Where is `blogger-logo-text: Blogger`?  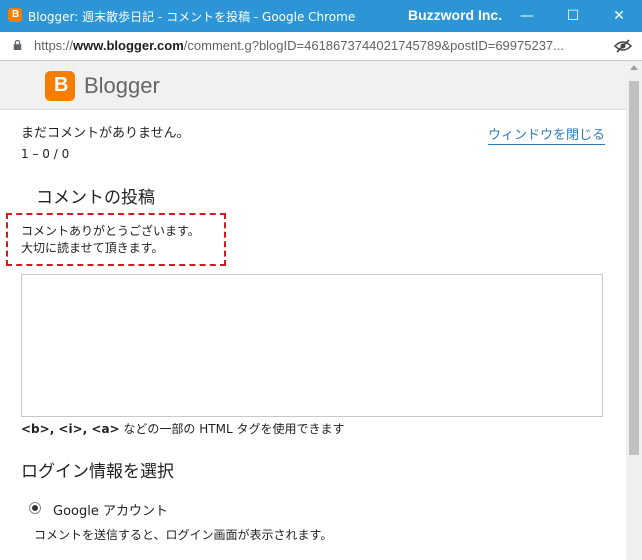 blogger-logo-text: Blogger is located at coordinates (122, 85).